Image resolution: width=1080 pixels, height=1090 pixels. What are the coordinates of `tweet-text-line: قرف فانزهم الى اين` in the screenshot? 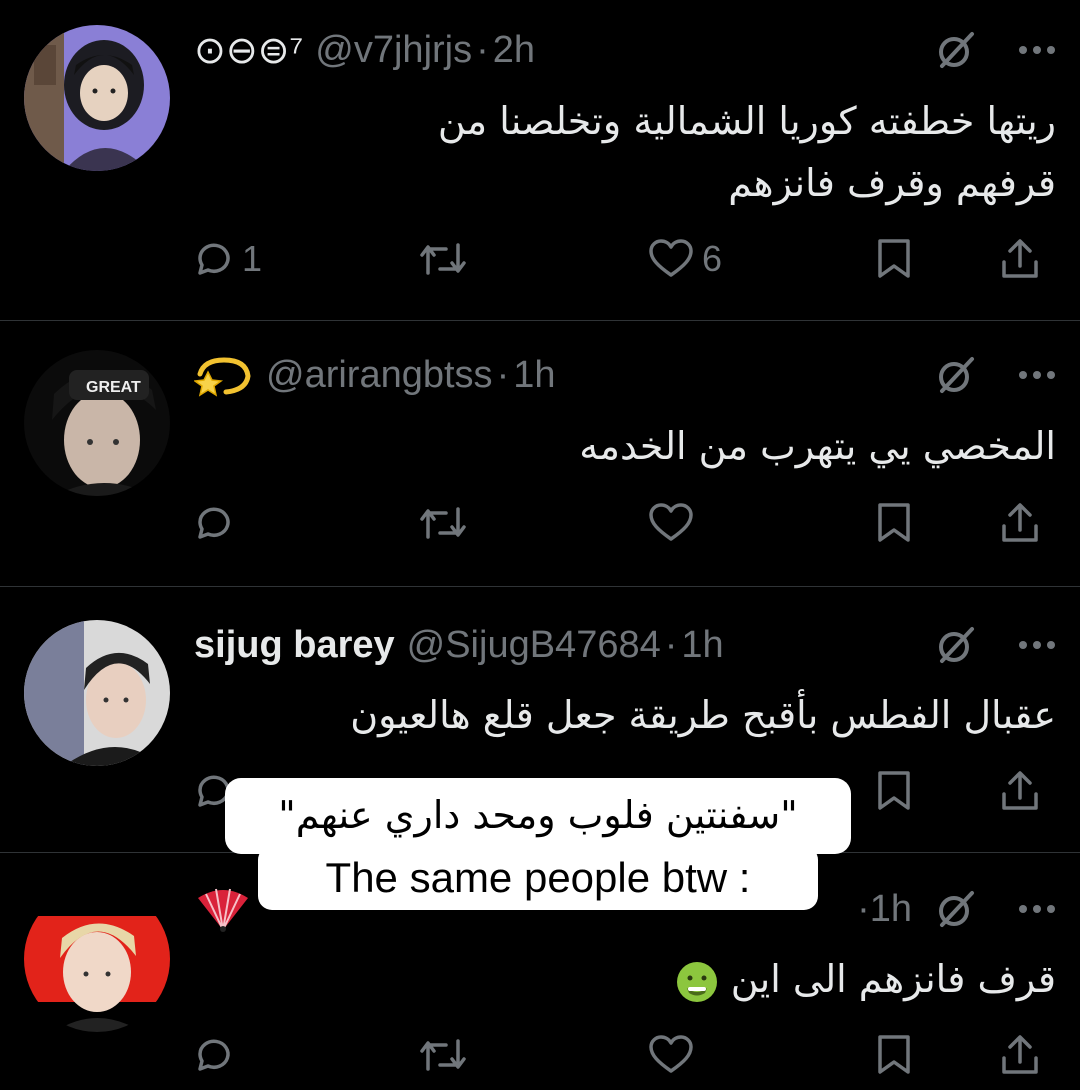 It's located at (625, 979).